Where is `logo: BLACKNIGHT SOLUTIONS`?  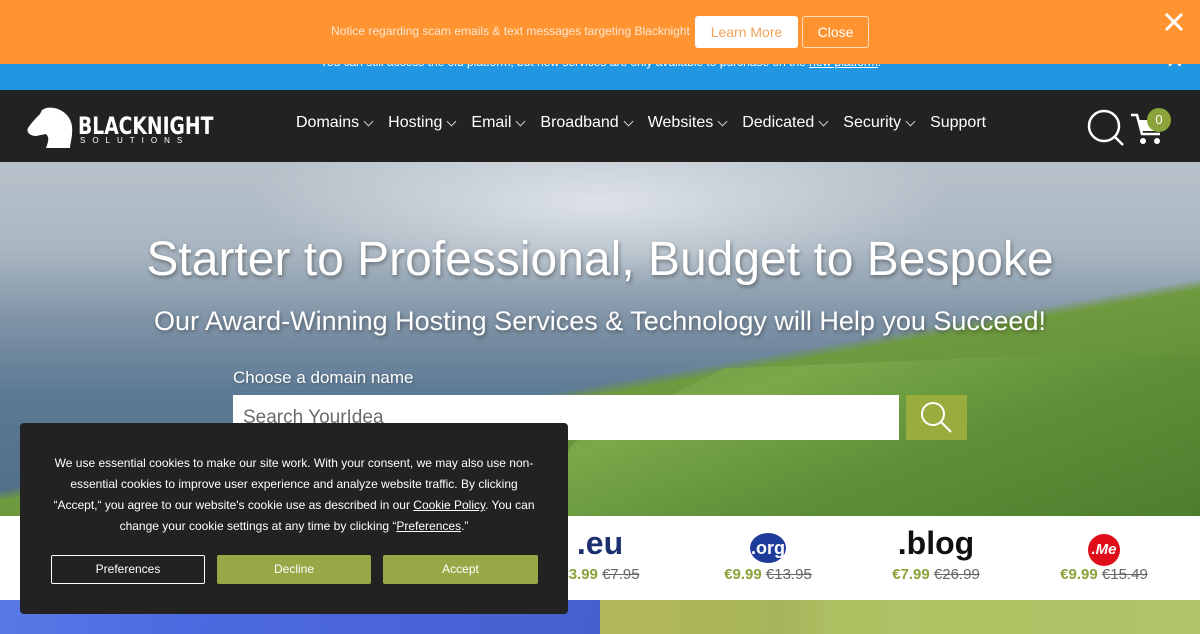 logo: BLACKNIGHT SOLUTIONS is located at coordinates (119, 127).